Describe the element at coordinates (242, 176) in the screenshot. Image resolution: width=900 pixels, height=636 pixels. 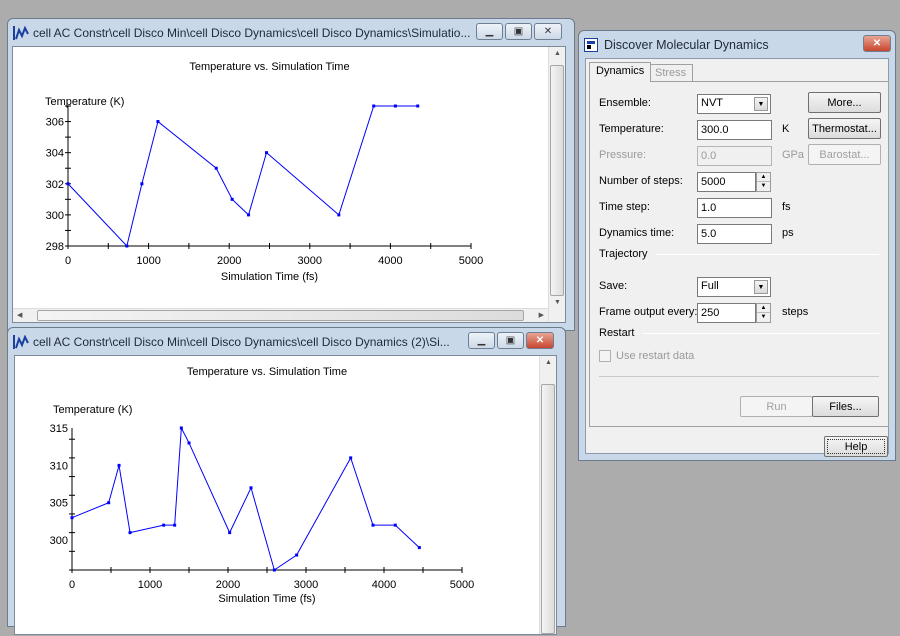
I see `temperature-series-line` at that location.